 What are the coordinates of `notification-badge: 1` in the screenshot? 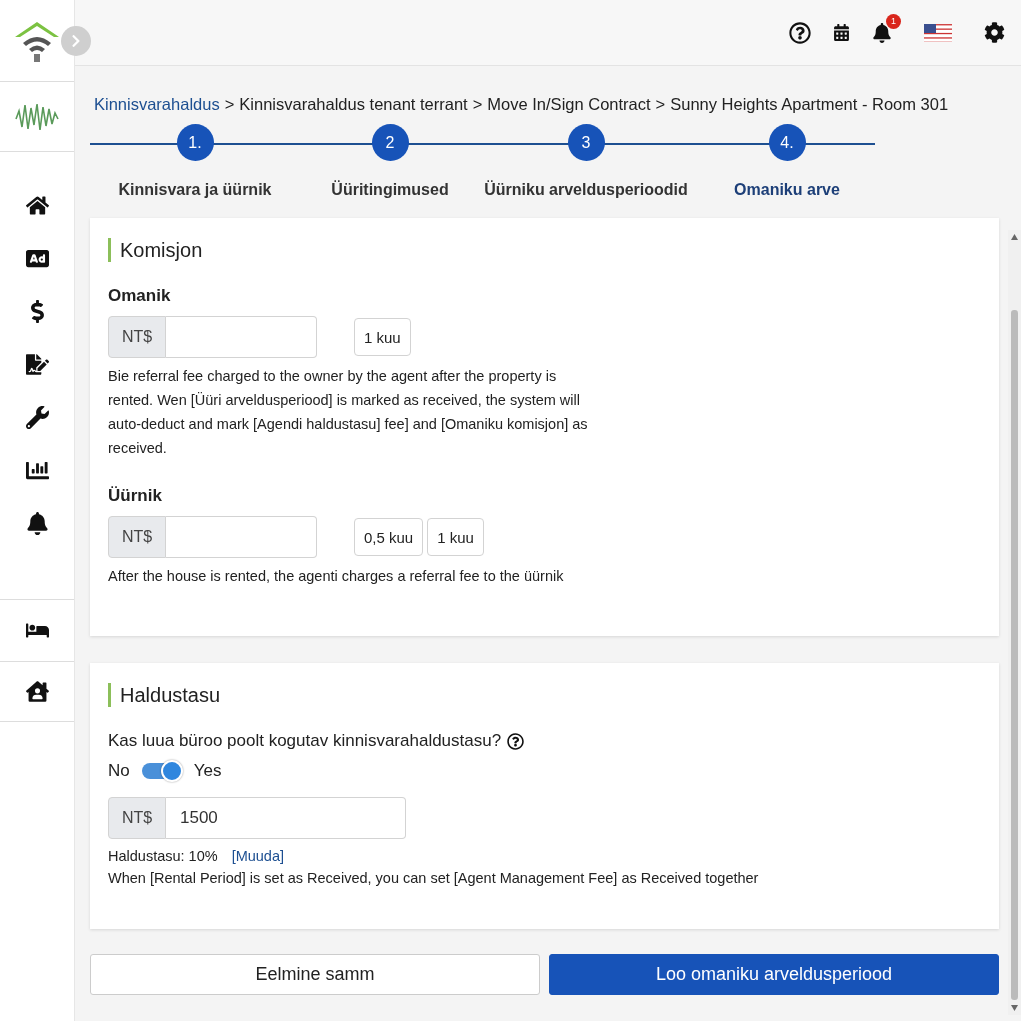 It's located at (893, 21).